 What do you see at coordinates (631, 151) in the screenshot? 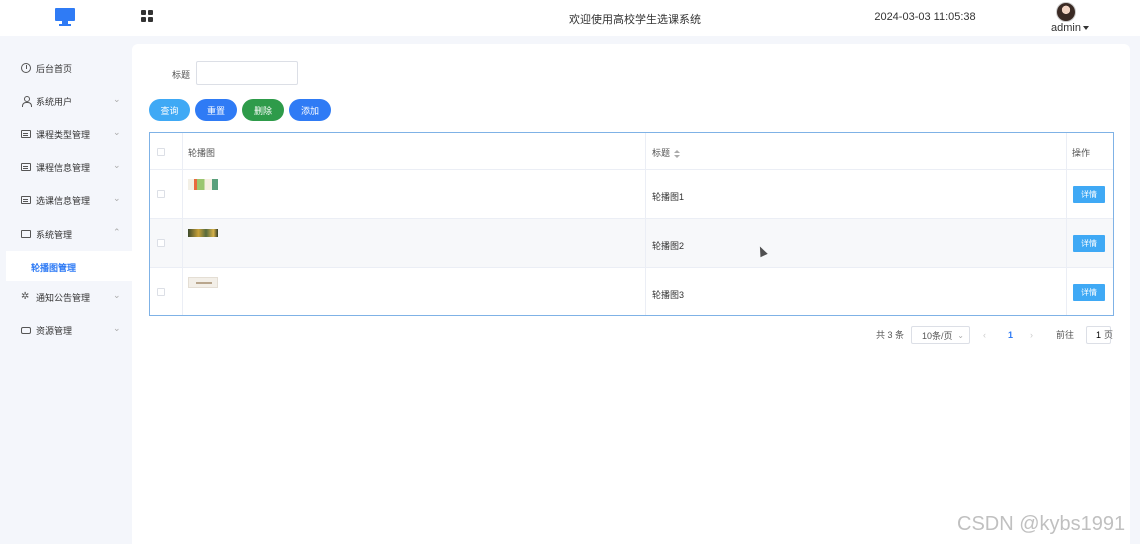
I see `table-header-row: 轮播图 标题 操作` at bounding box center [631, 151].